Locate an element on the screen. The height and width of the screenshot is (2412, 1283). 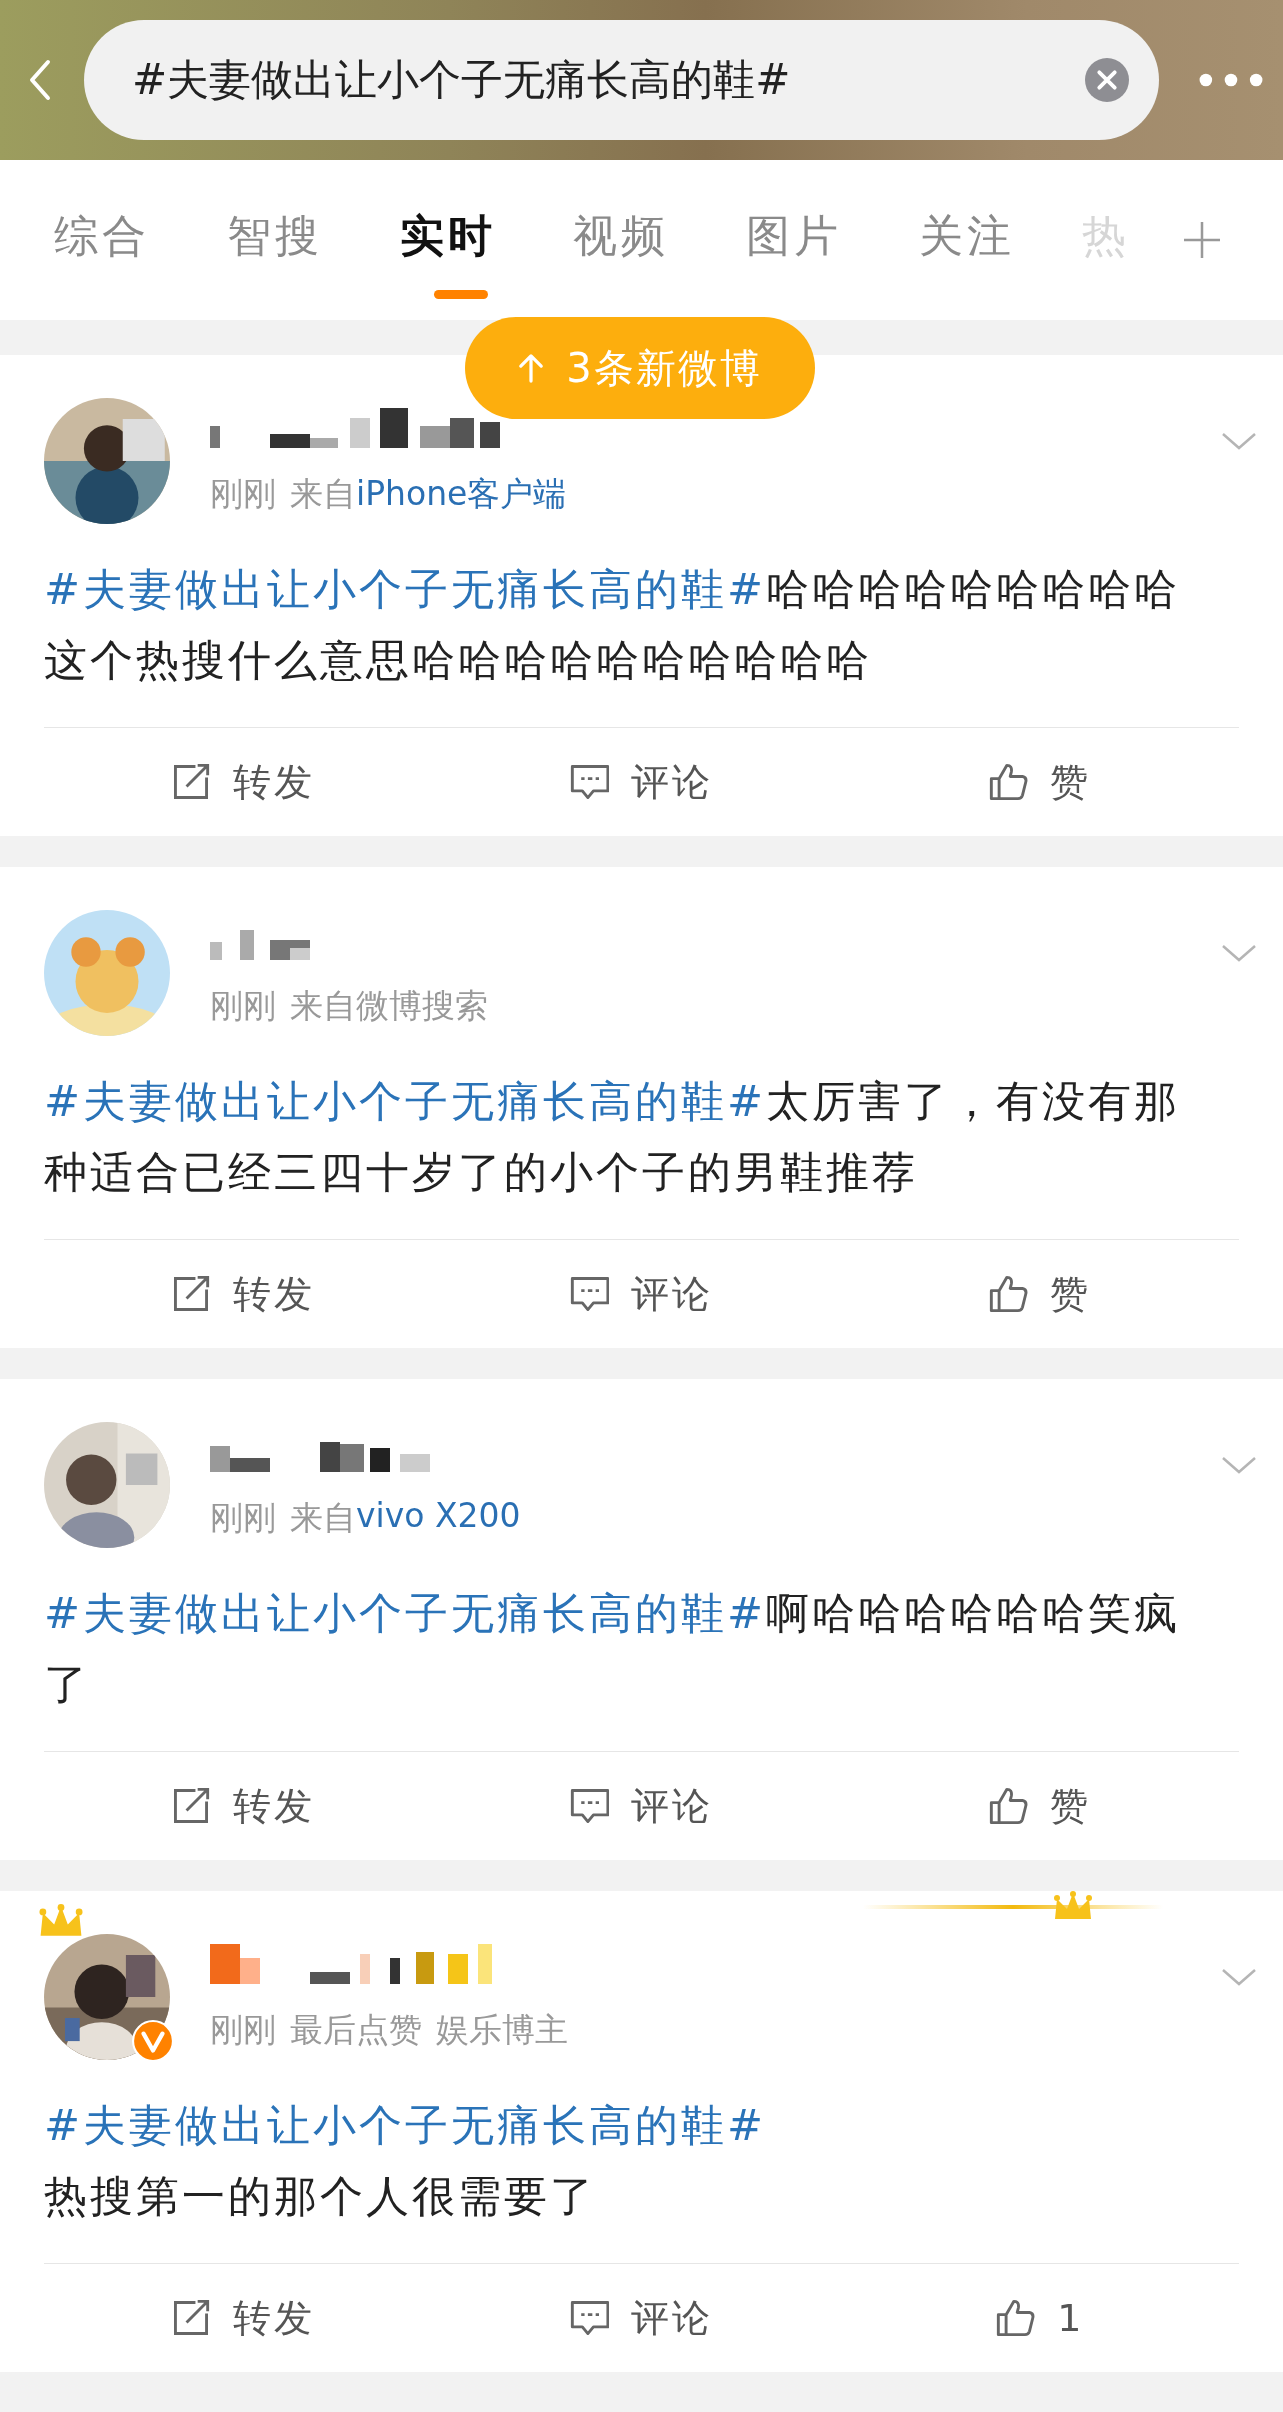
tab: 实时 is located at coordinates (460, 240).